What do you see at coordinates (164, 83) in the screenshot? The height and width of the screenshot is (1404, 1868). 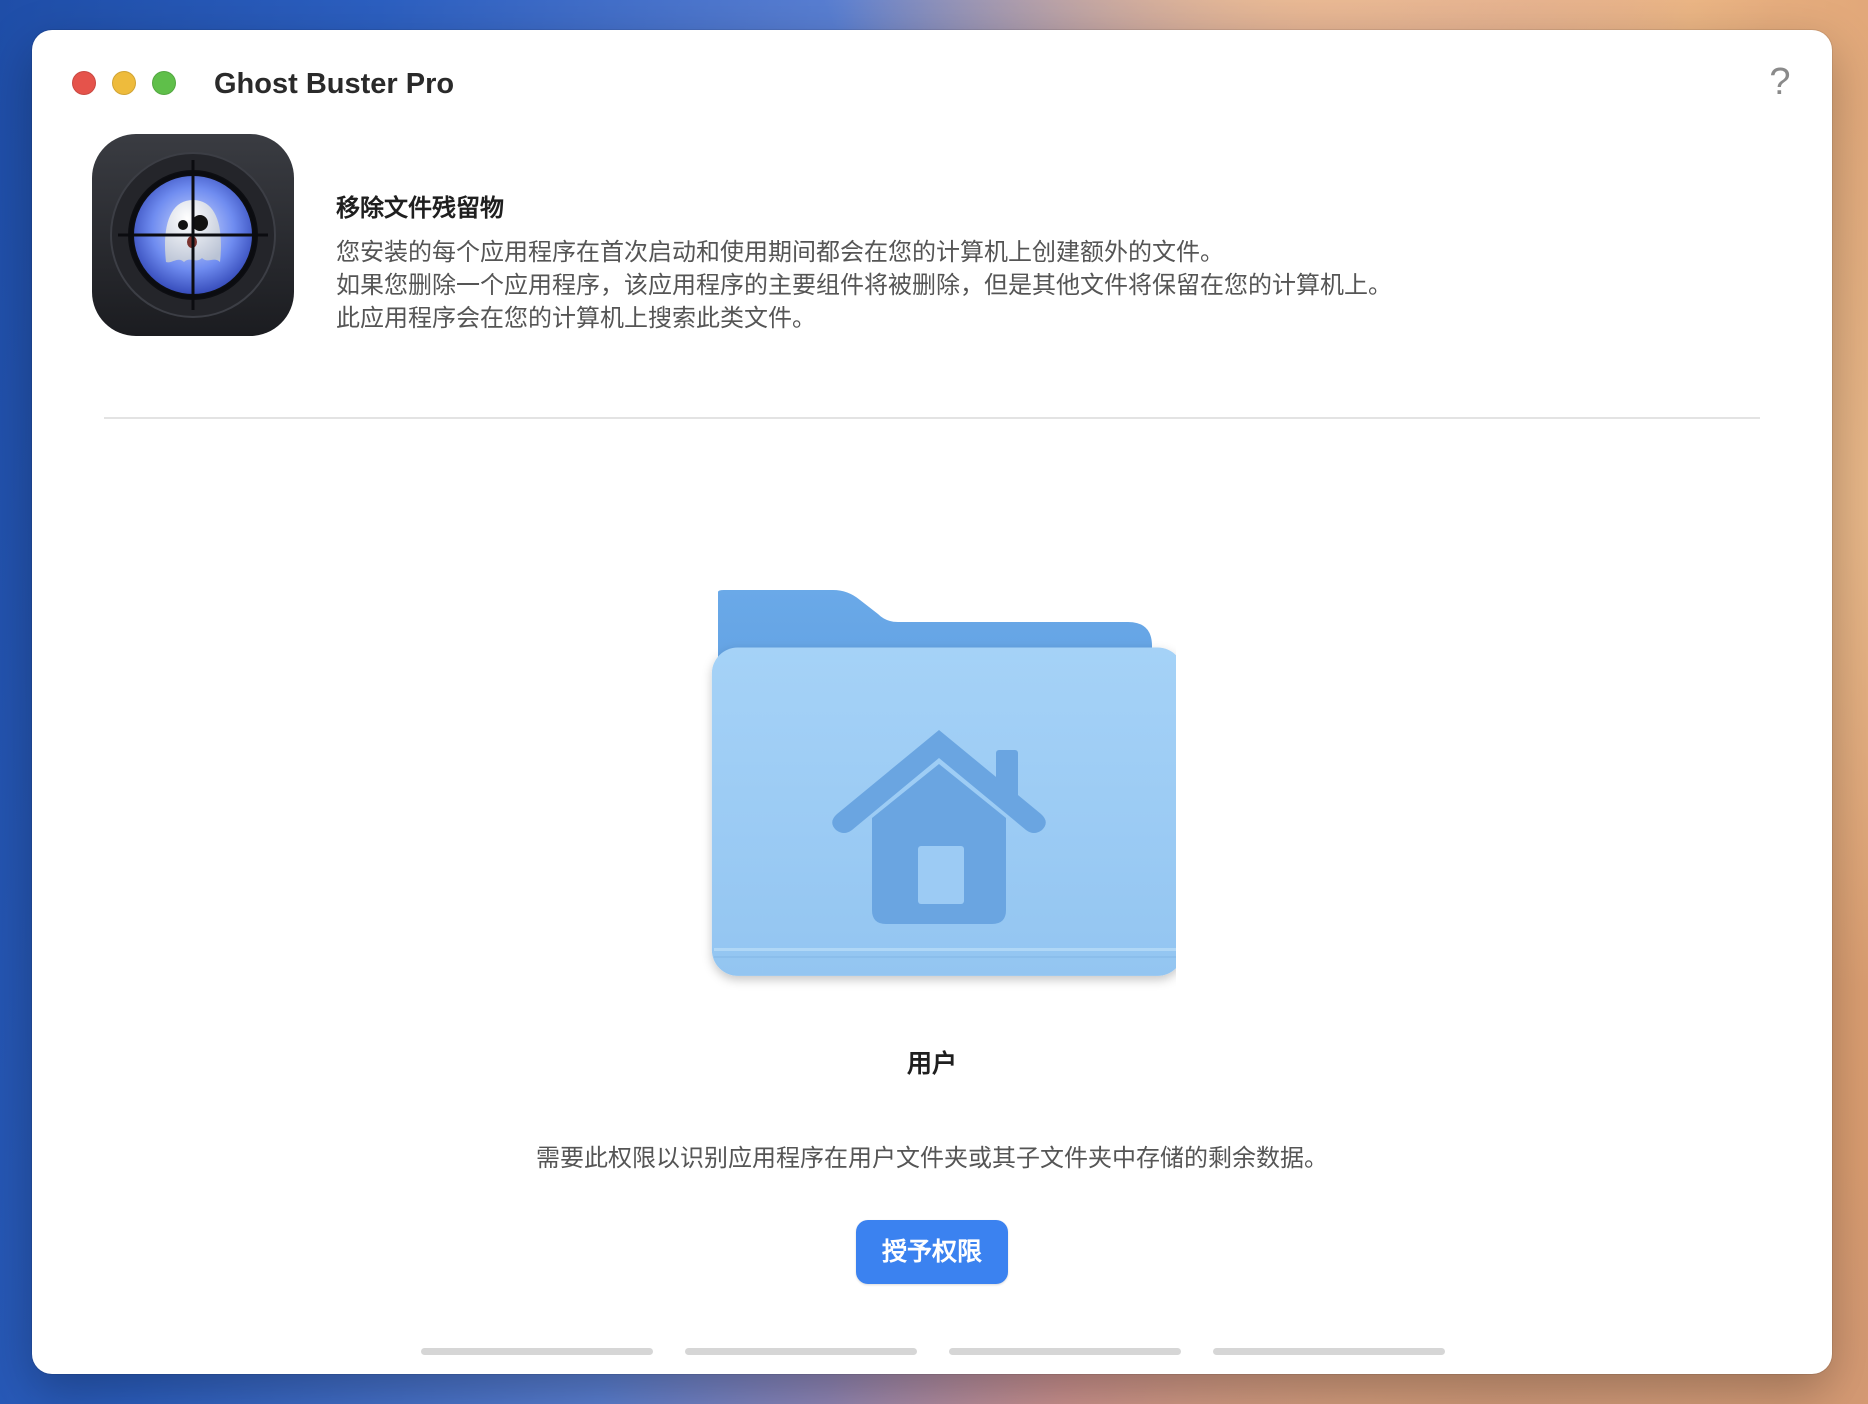 I see `zoom-window-button` at bounding box center [164, 83].